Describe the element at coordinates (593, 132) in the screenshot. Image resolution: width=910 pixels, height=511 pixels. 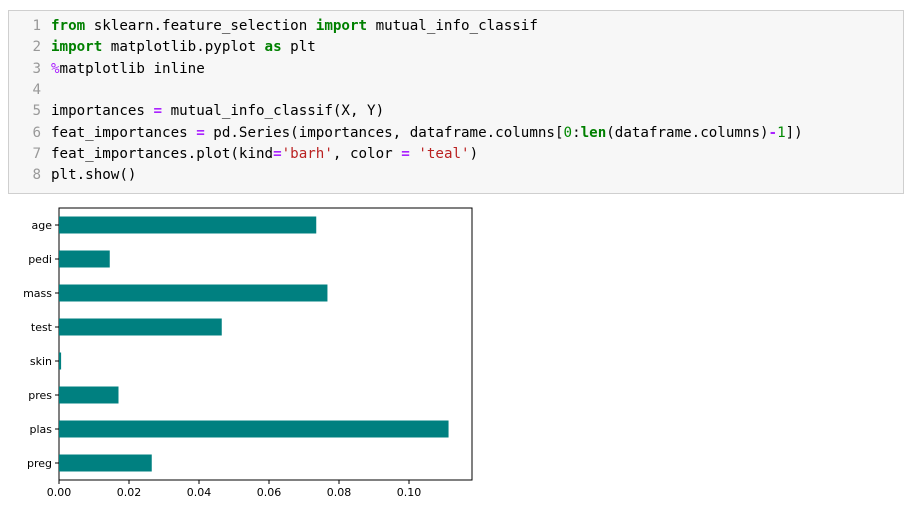
I see `code-token: len` at that location.